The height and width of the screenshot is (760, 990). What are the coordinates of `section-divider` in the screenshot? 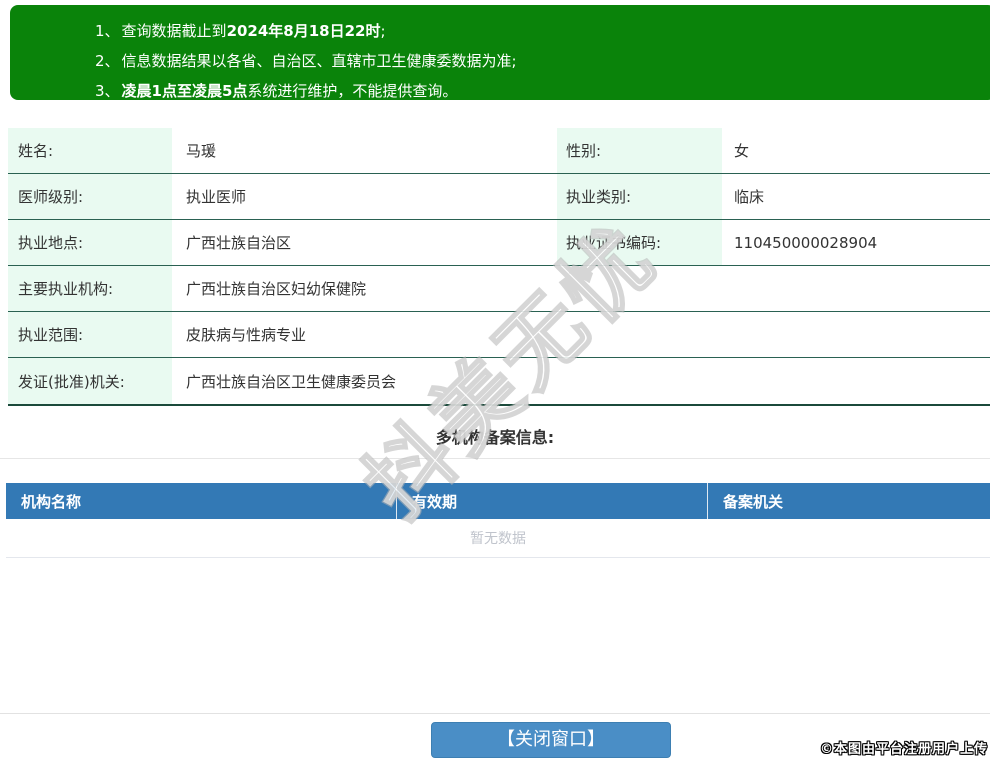 It's located at (495, 458).